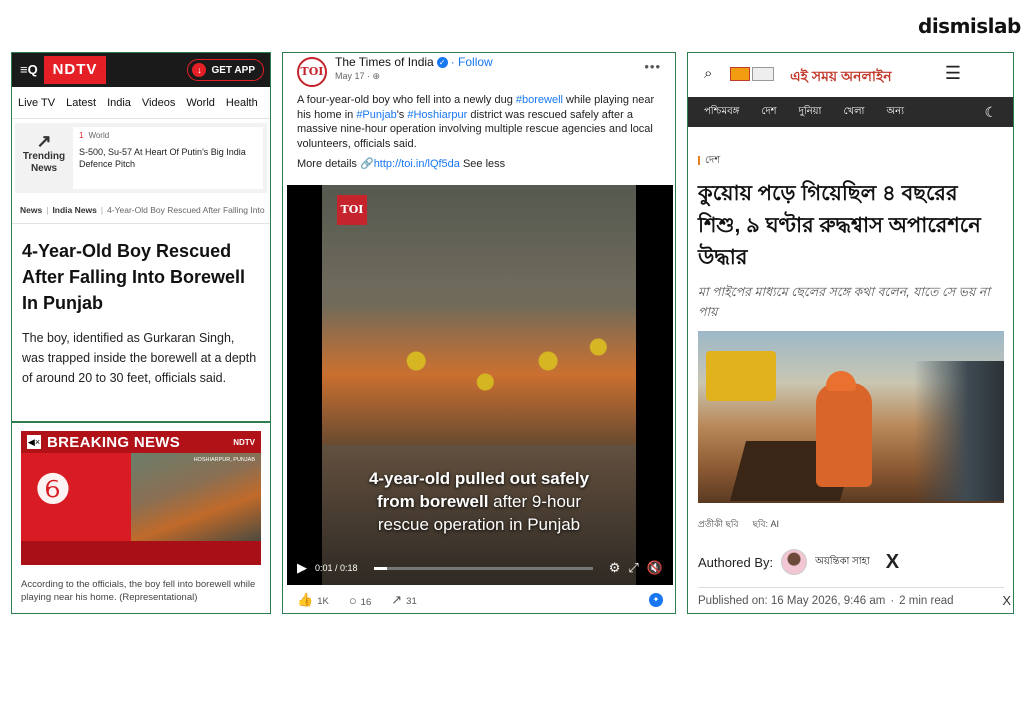 This screenshot has width=1024, height=713. What do you see at coordinates (158, 103) in the screenshot?
I see `nav-item-videos: Videos` at bounding box center [158, 103].